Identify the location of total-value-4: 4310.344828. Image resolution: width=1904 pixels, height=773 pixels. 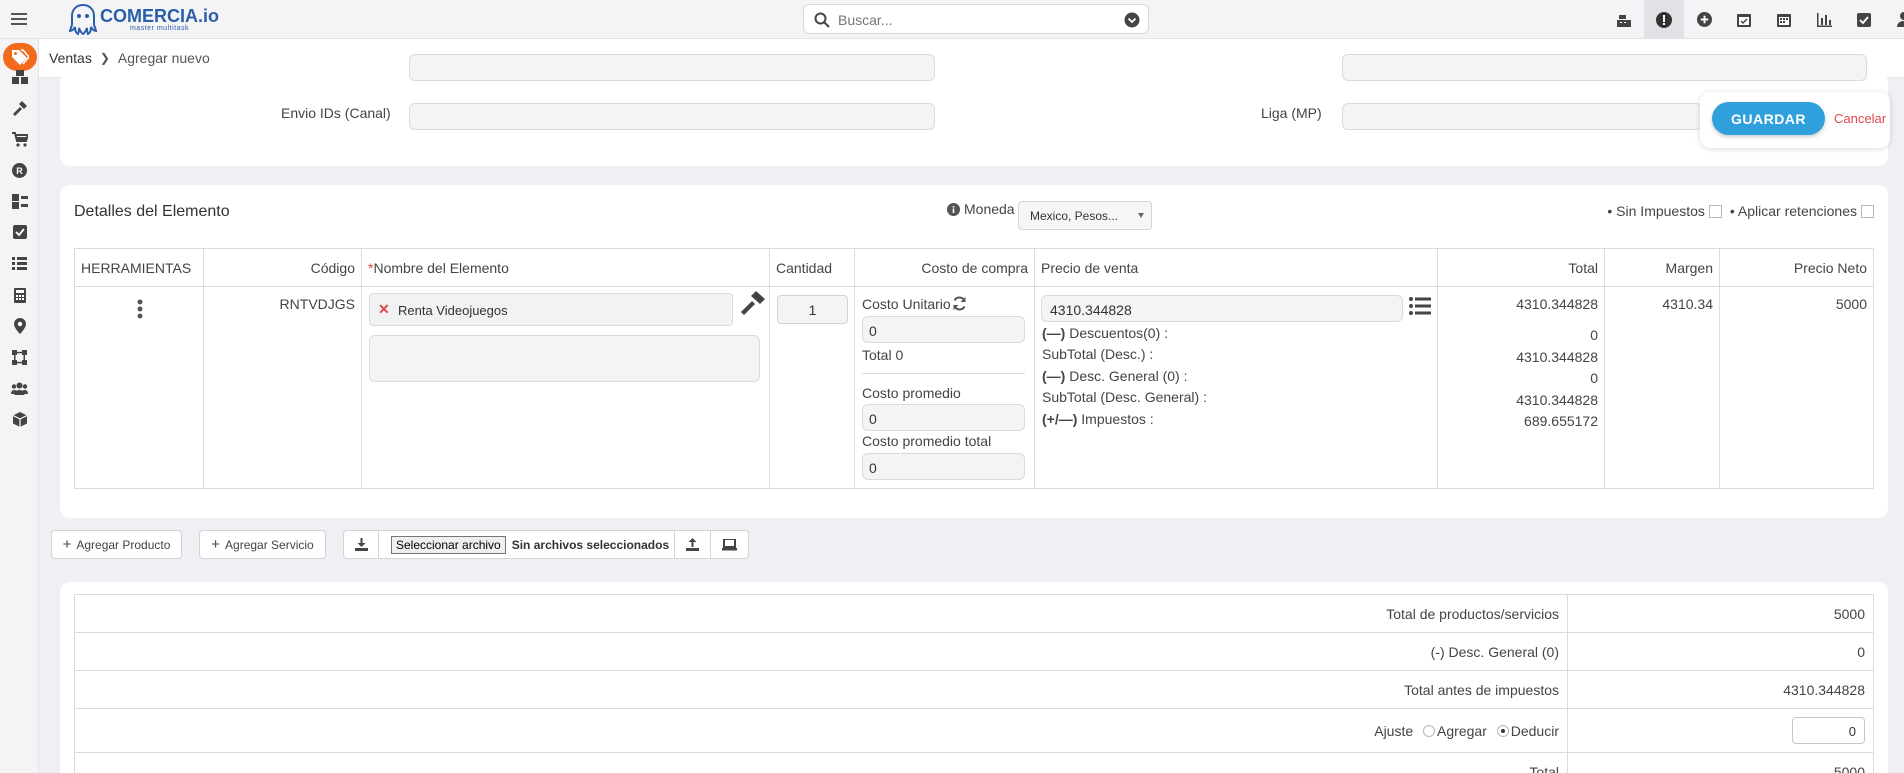
(1557, 400).